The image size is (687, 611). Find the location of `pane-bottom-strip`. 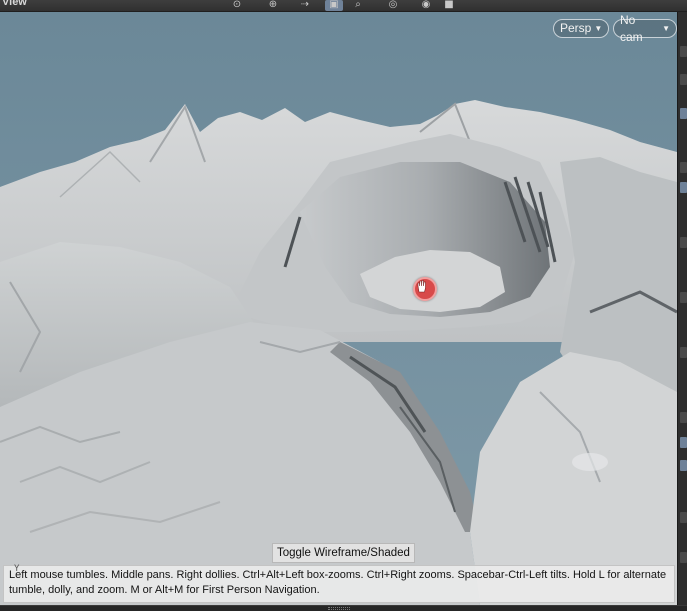

pane-bottom-strip is located at coordinates (343, 608).